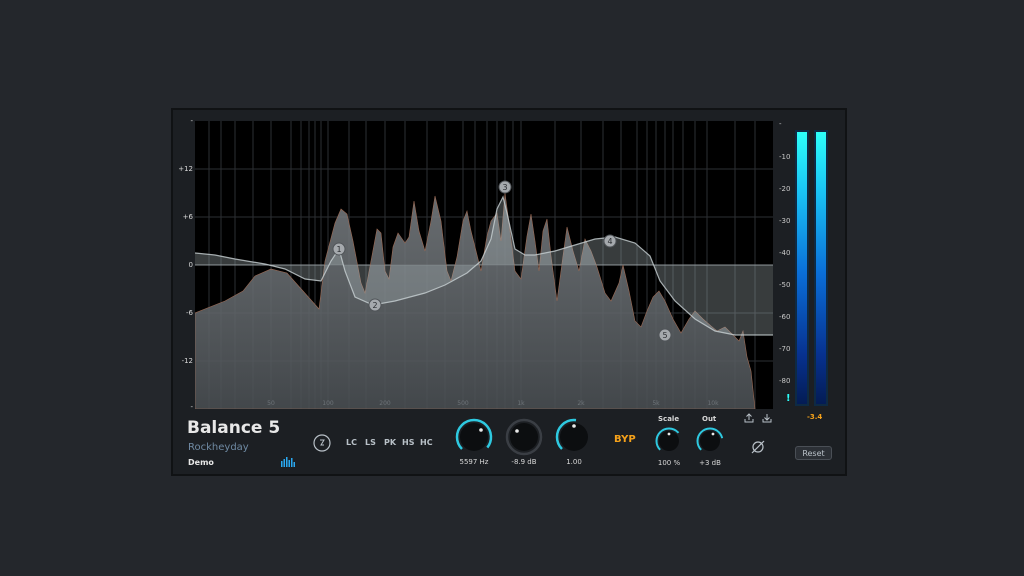  What do you see at coordinates (802, 268) in the screenshot?
I see `meter-bar-left` at bounding box center [802, 268].